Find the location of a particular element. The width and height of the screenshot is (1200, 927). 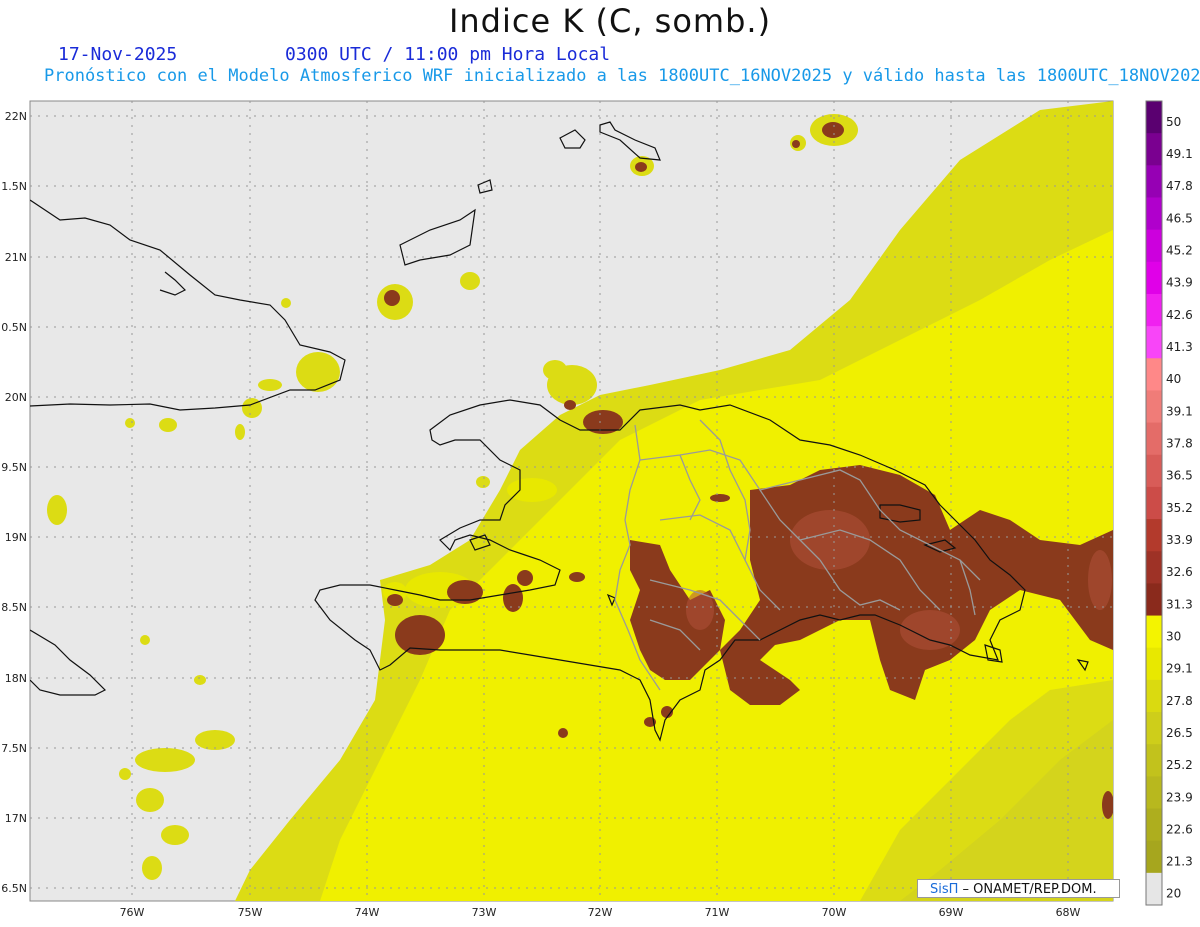

colorbar-label: 35.2 is located at coordinates (1179, 508).